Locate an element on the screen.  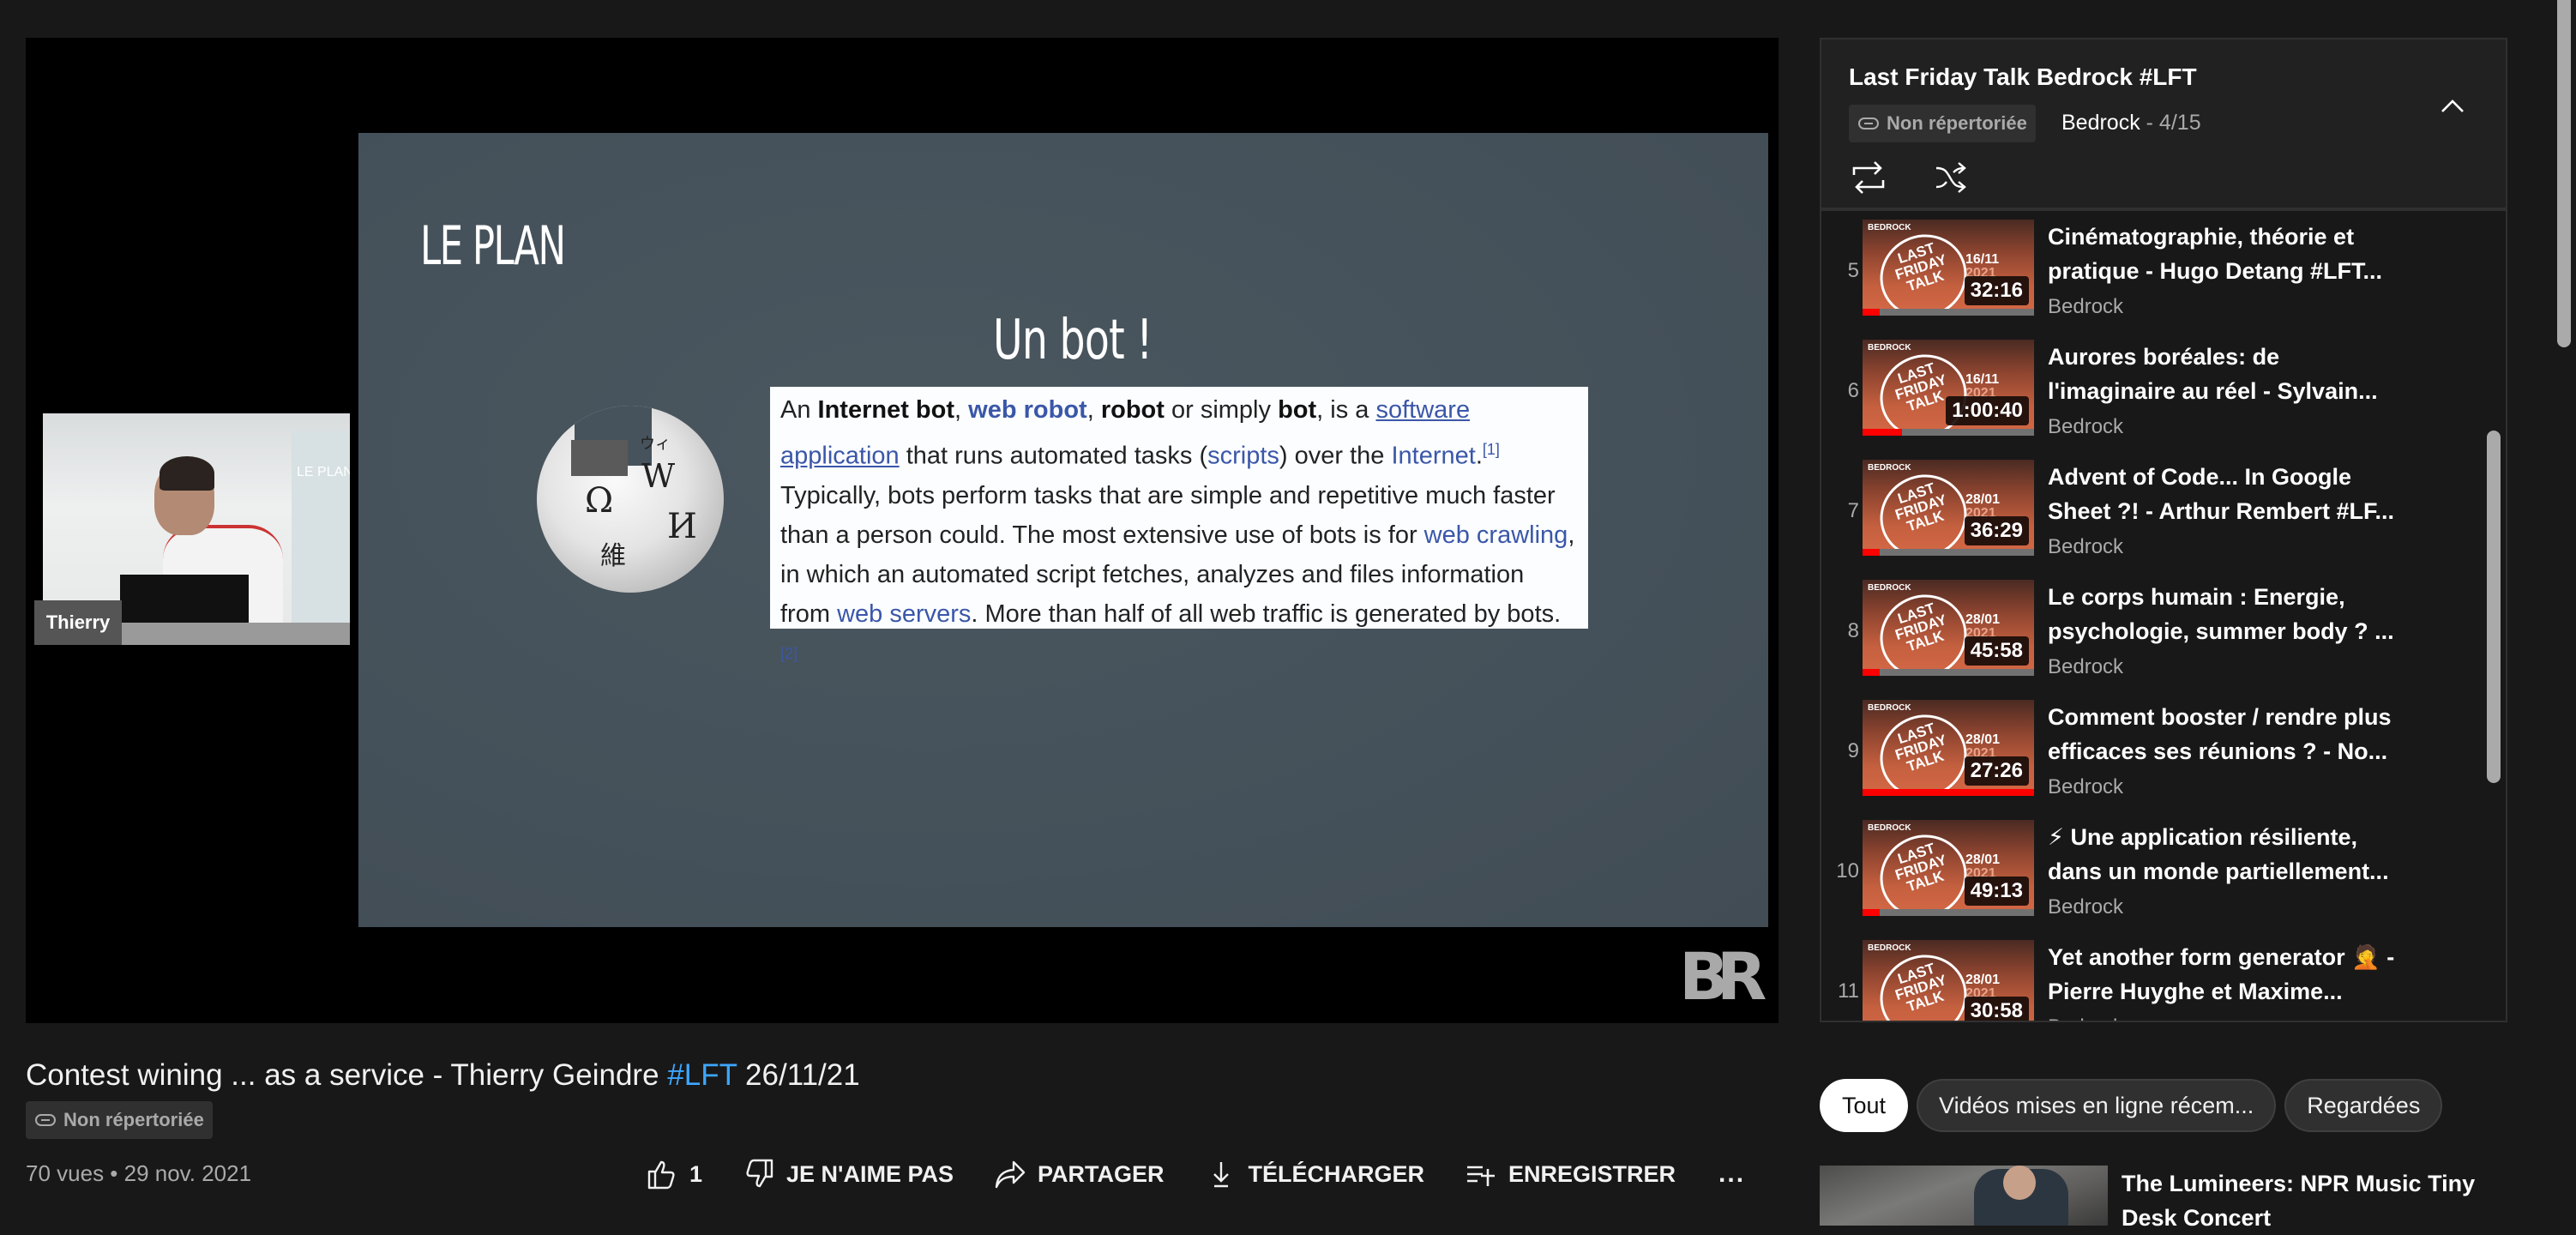
share-label: PARTAGER is located at coordinates (1101, 1173).